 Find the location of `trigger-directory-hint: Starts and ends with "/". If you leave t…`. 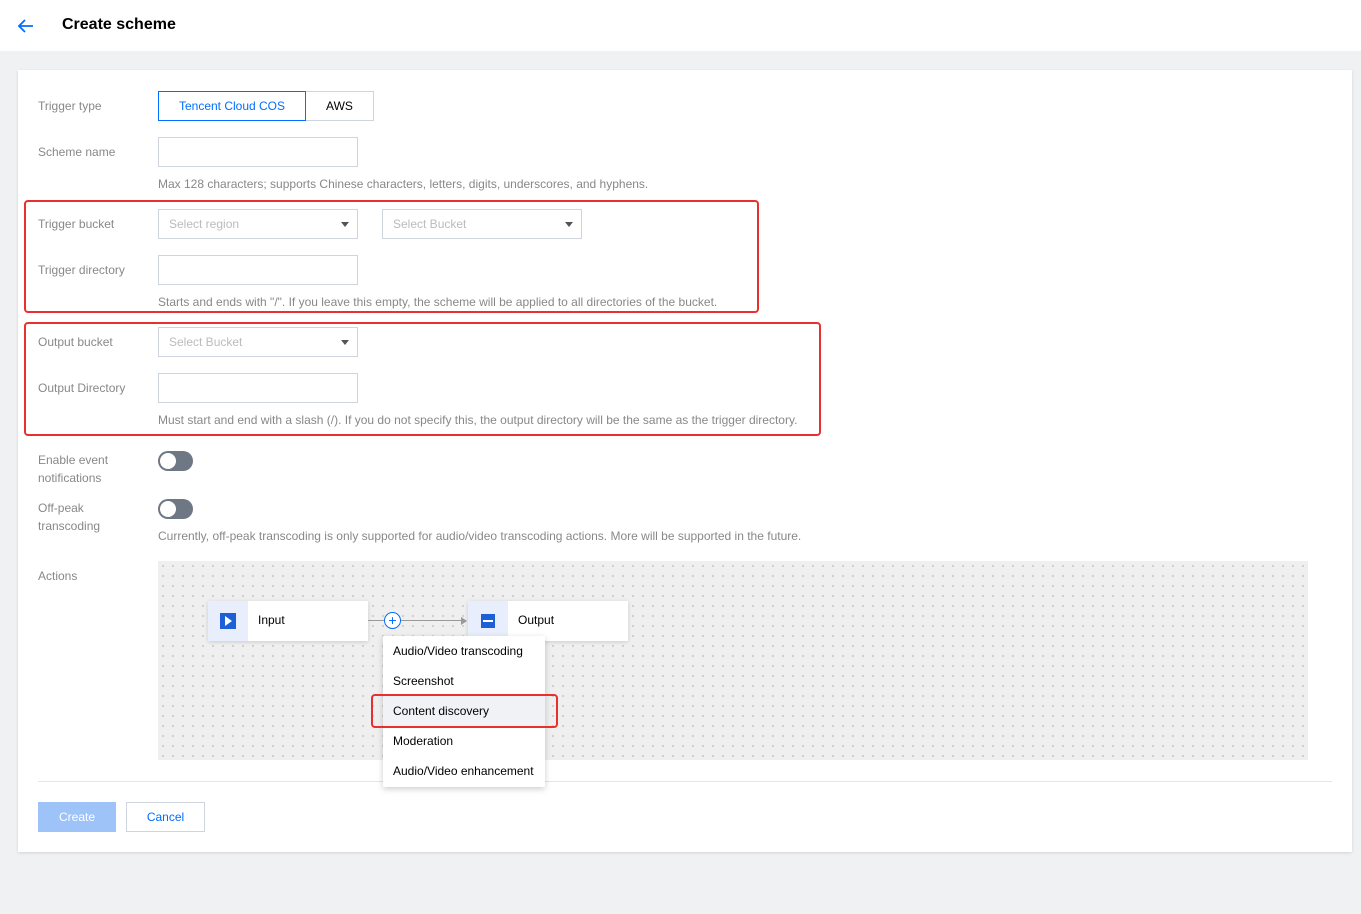

trigger-directory-hint: Starts and ends with "/". If you leave t… is located at coordinates (438, 302).